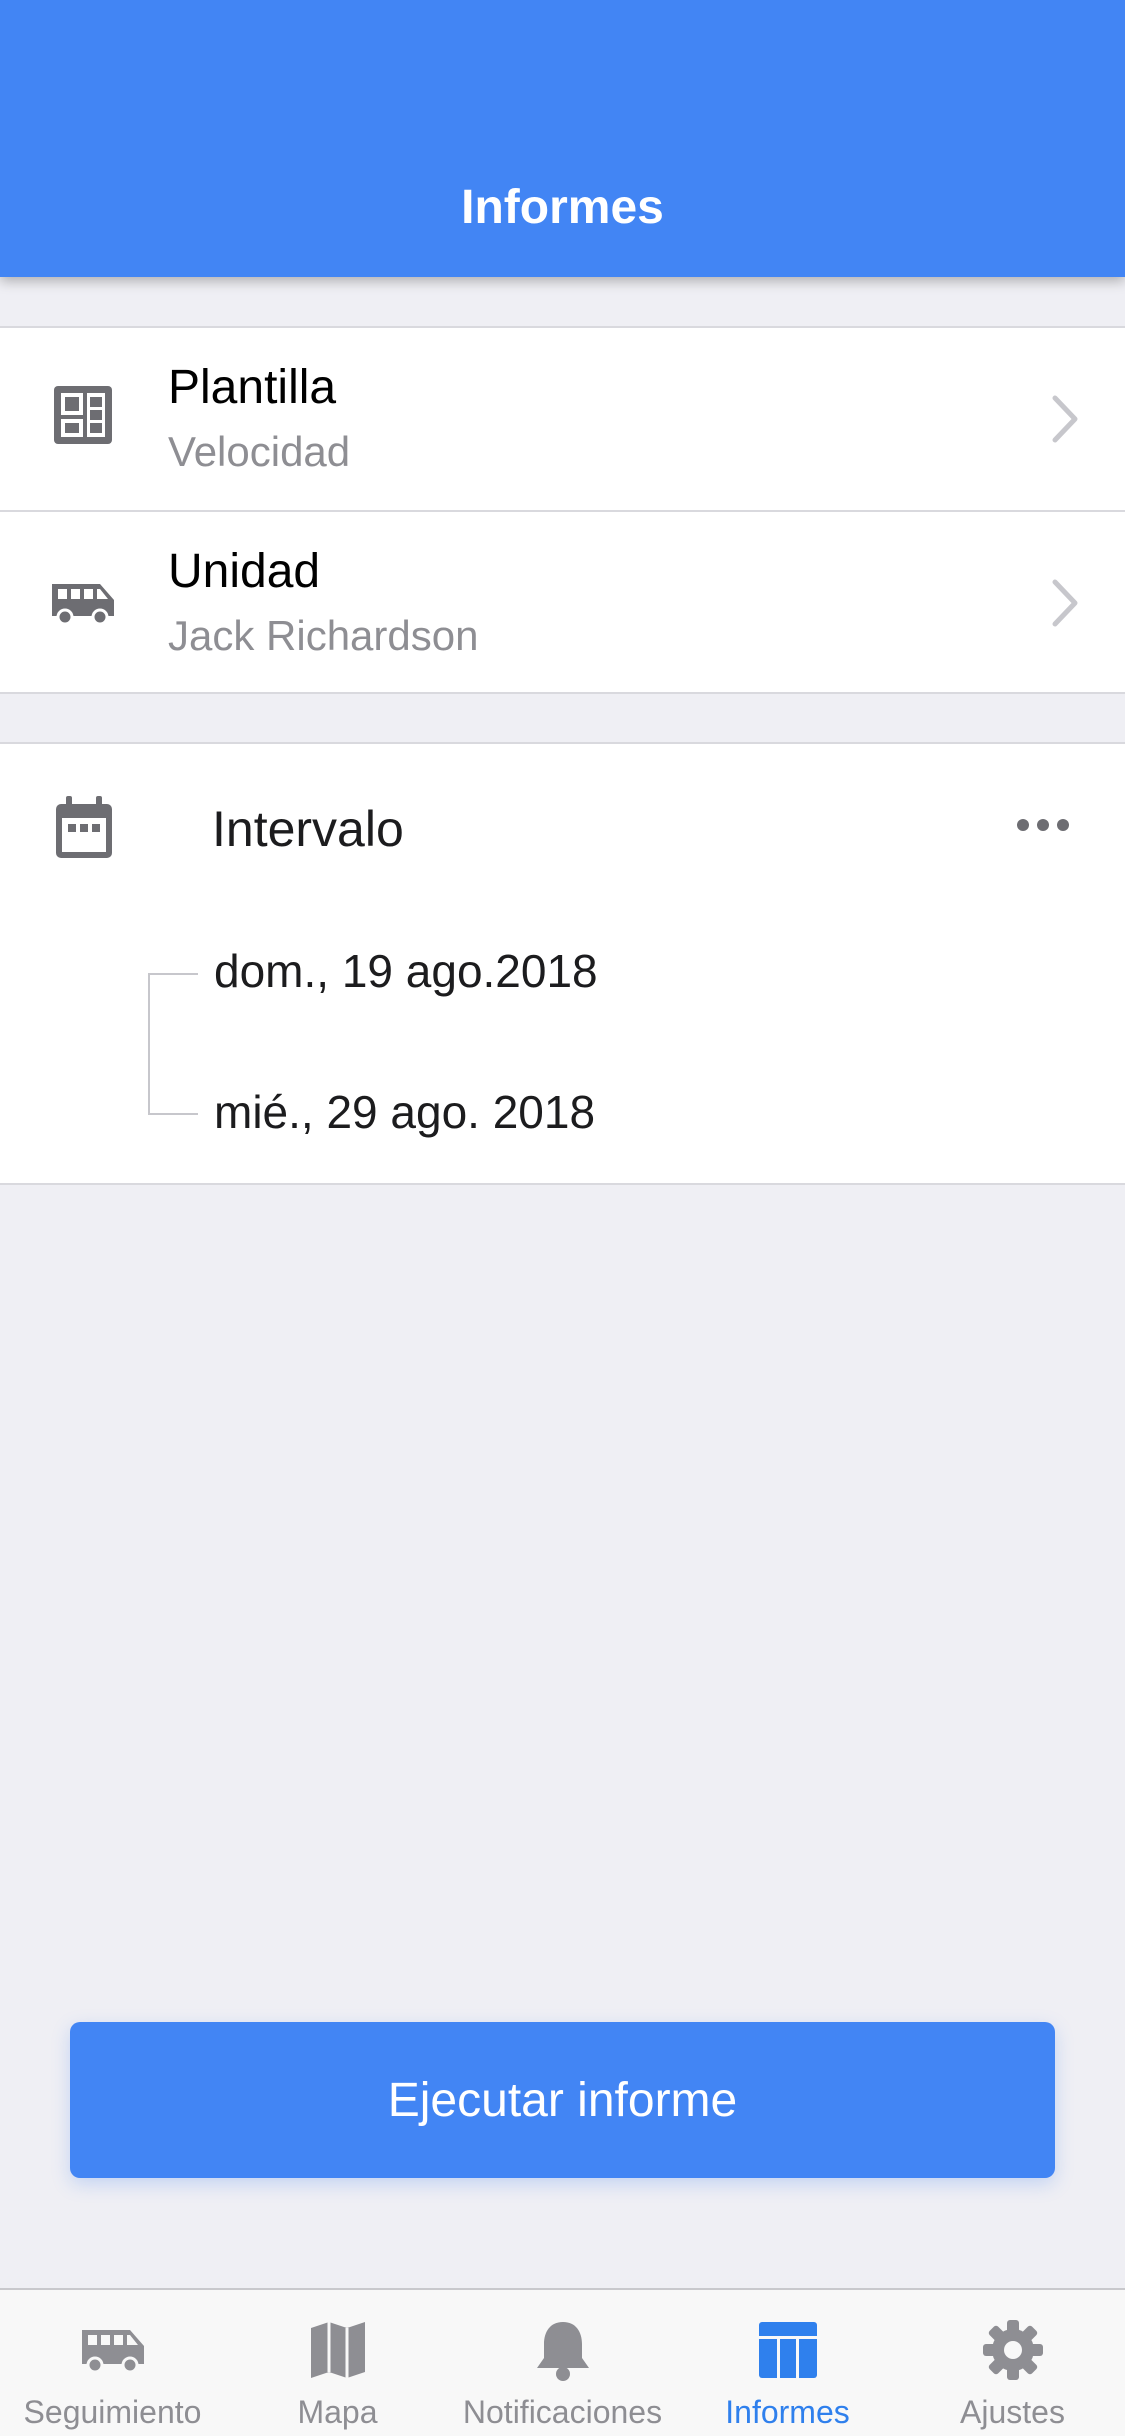  What do you see at coordinates (173, 1044) in the screenshot?
I see `date-range-bracket` at bounding box center [173, 1044].